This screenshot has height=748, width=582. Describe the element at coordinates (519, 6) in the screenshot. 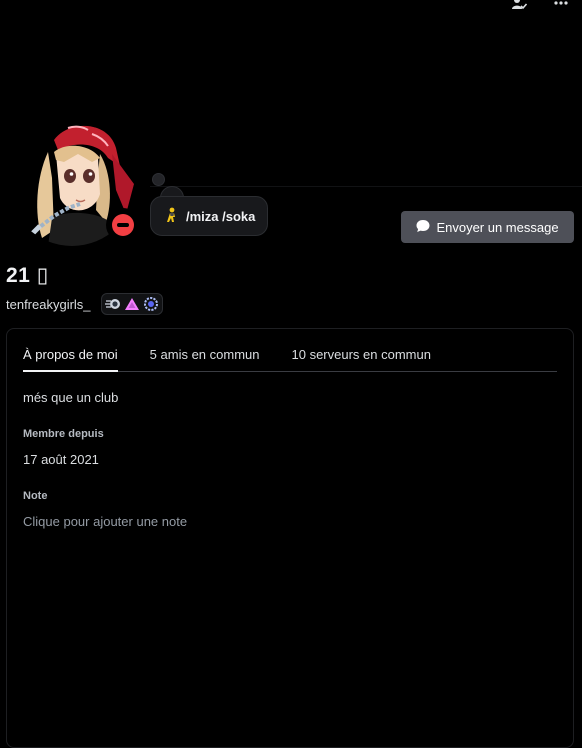

I see `add-friend-check-icon` at that location.